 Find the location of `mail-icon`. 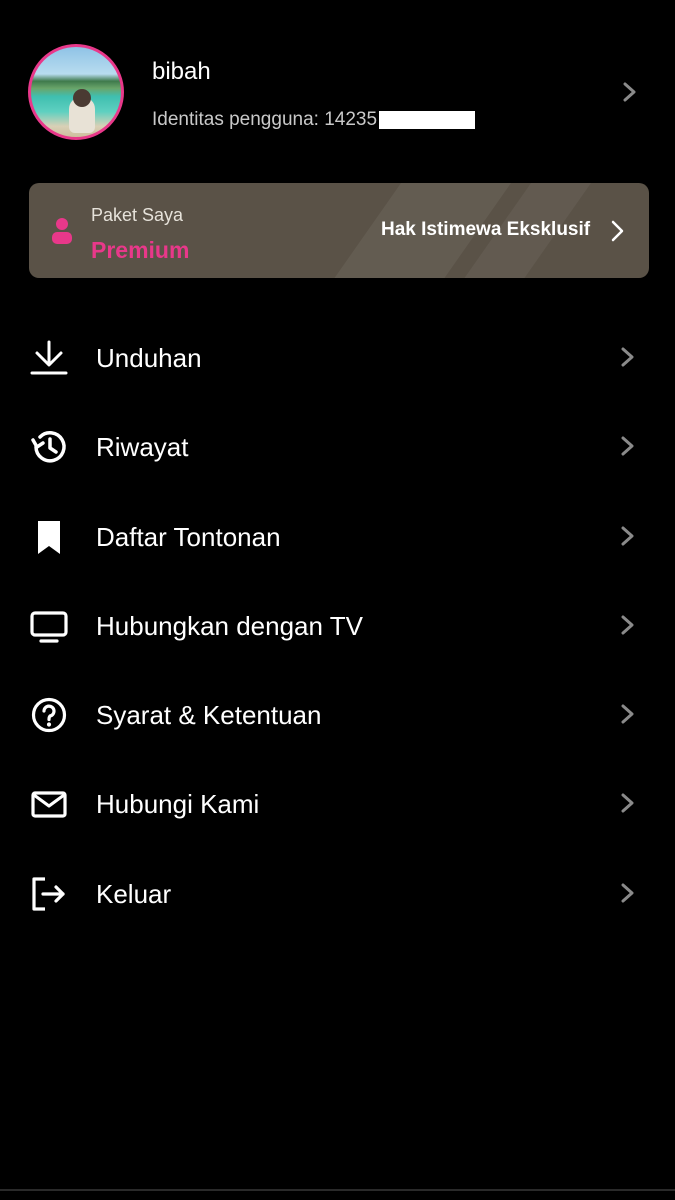

mail-icon is located at coordinates (49, 805).